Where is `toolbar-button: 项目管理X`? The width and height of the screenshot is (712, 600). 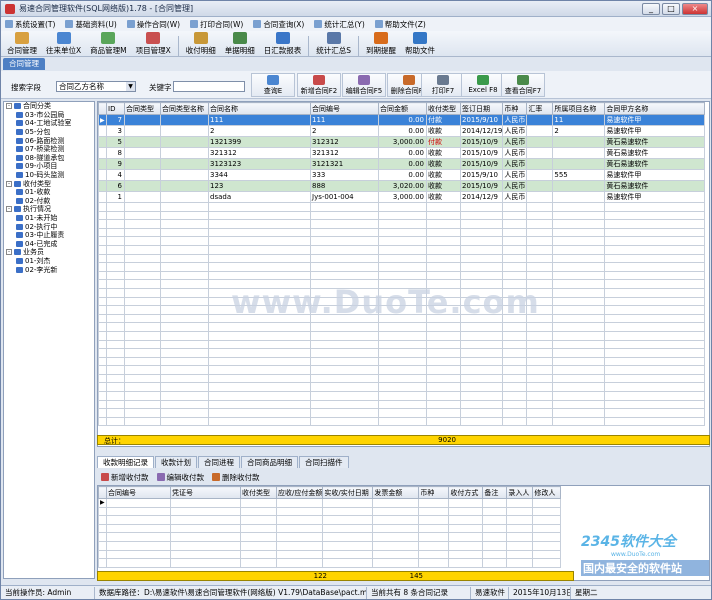
toolbar-button: 项目管理X is located at coordinates (153, 44).